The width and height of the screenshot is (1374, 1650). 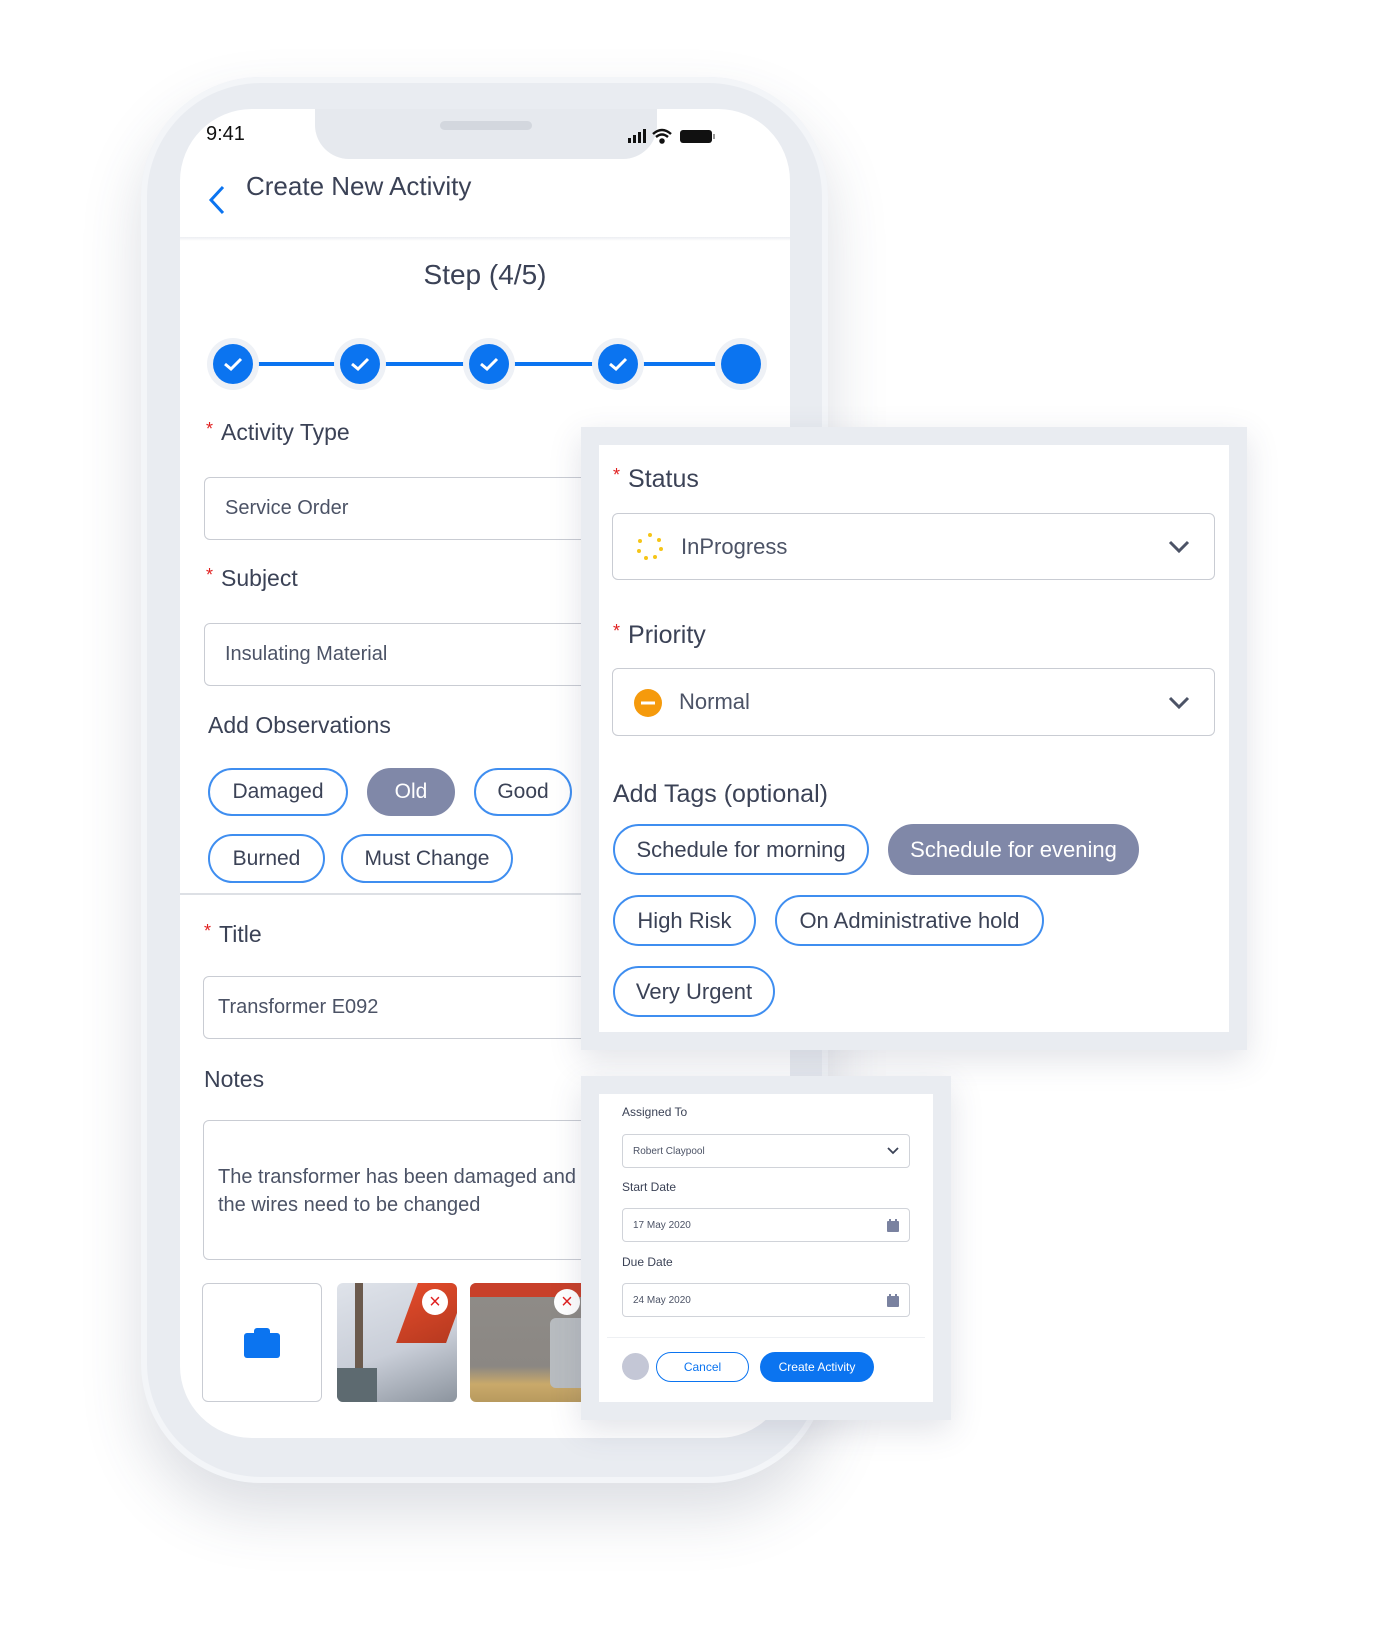 I want to click on status-icons, so click(x=671, y=136).